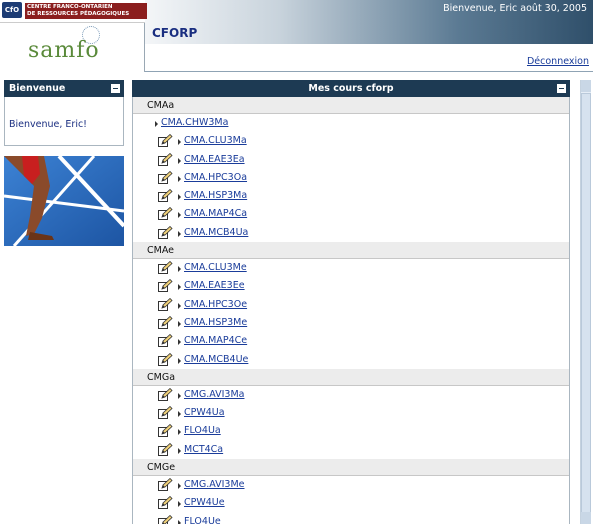  What do you see at coordinates (64, 201) in the screenshot?
I see `sprinter-photo` at bounding box center [64, 201].